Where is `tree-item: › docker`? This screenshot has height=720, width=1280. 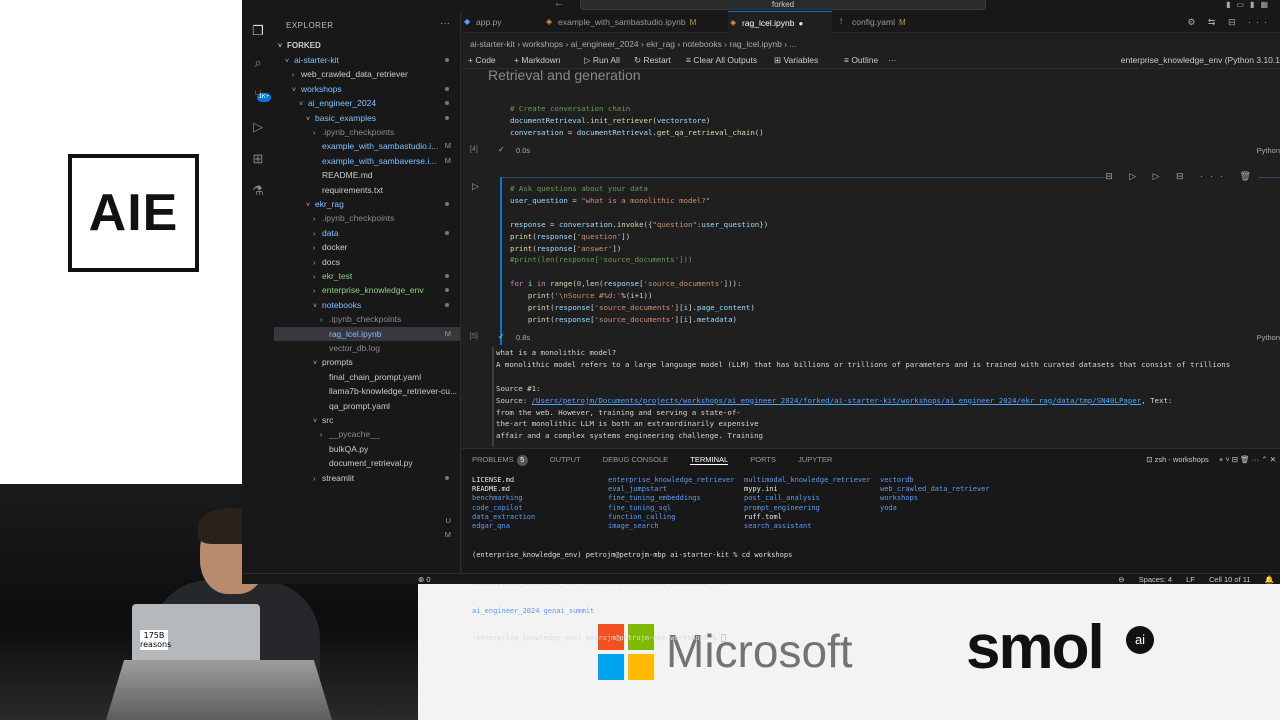 tree-item: › docker is located at coordinates (367, 247).